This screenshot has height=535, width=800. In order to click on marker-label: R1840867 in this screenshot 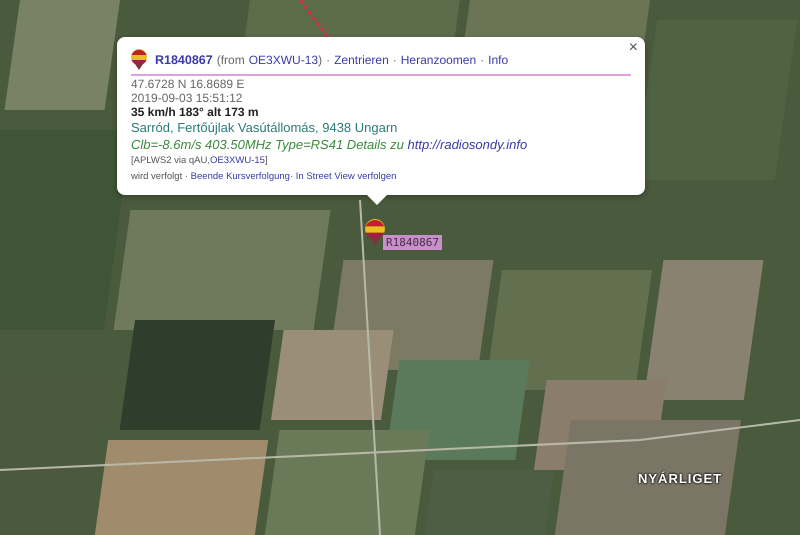, I will do `click(412, 242)`.